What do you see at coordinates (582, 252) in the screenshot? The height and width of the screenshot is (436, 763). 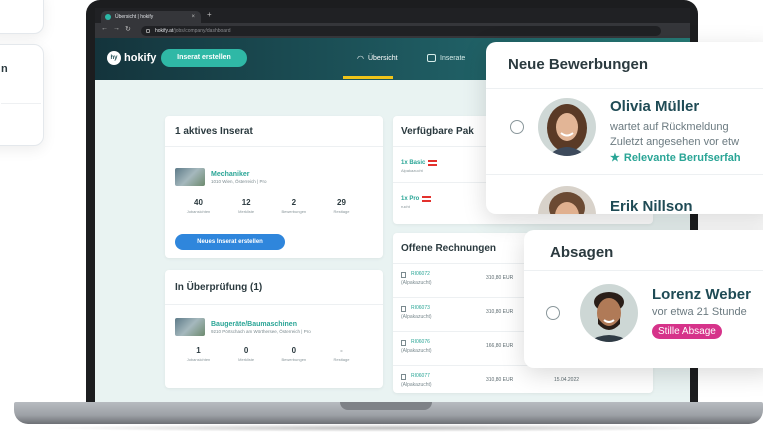 I see `panel-title: Absagen` at bounding box center [582, 252].